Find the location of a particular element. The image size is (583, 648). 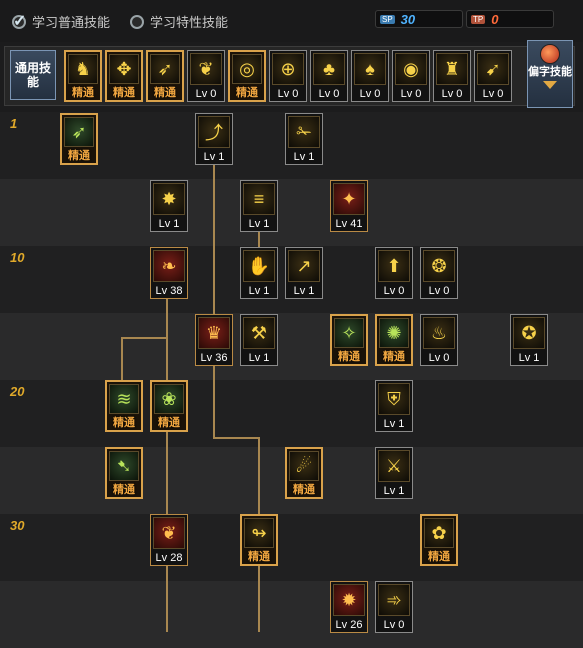

skill-slot: ⊕ Lv 0 is located at coordinates (288, 76).